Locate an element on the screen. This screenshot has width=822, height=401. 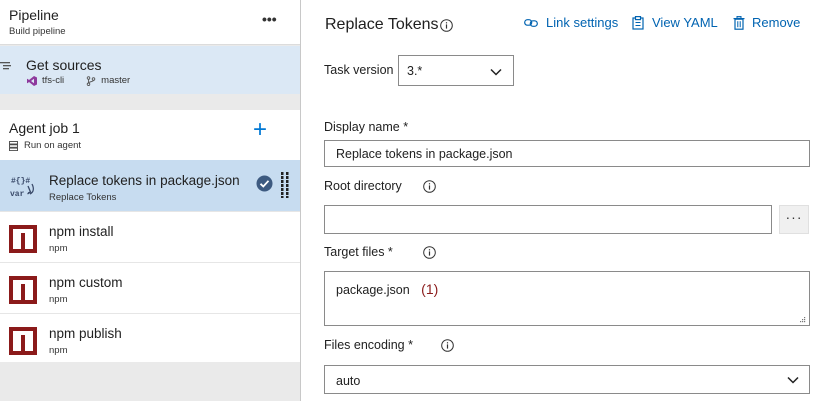
link-settings-label: Link settings is located at coordinates (582, 22).